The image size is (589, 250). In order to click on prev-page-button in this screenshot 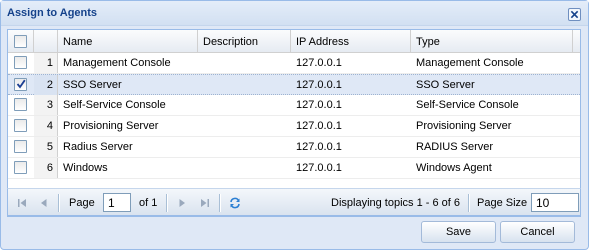, I will do `click(44, 203)`.